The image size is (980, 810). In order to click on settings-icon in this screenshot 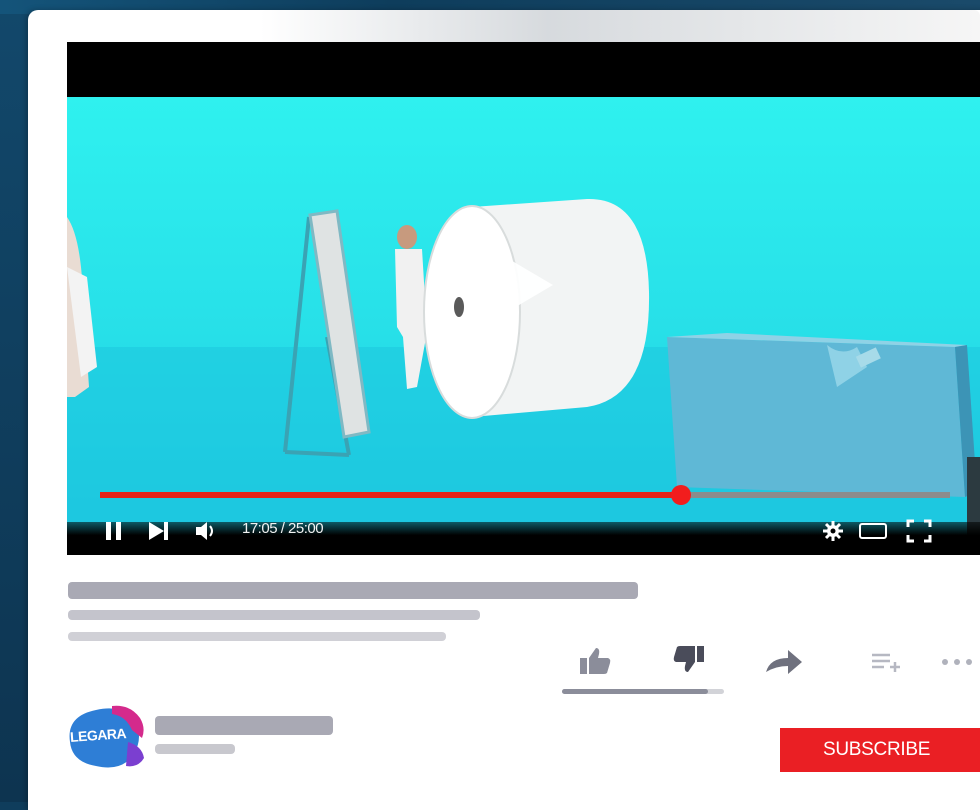, I will do `click(833, 531)`.